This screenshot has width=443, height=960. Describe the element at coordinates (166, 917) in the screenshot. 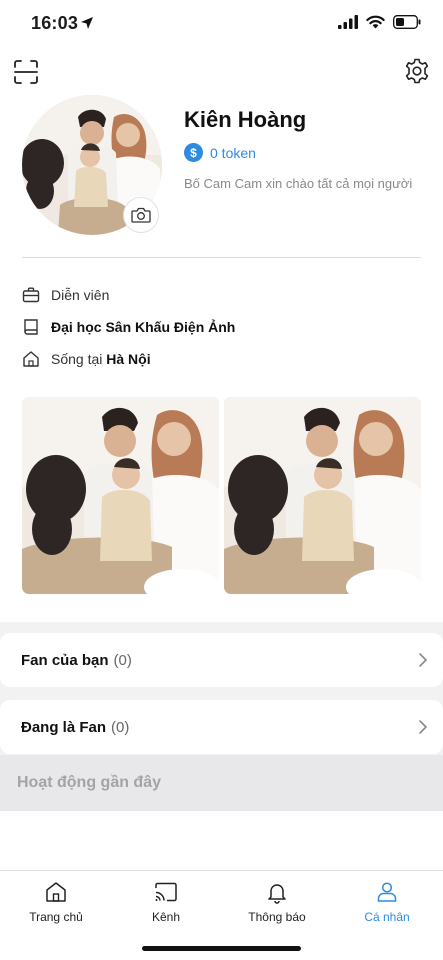

I see `nav-channel-label: Kênh` at that location.